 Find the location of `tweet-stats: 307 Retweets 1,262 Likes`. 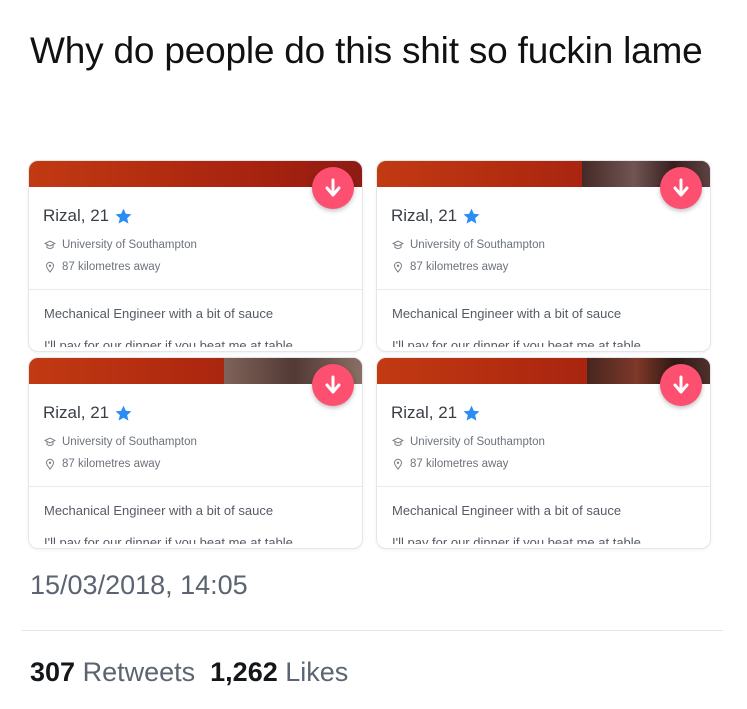

tweet-stats: 307 Retweets 1,262 Likes is located at coordinates (189, 672).